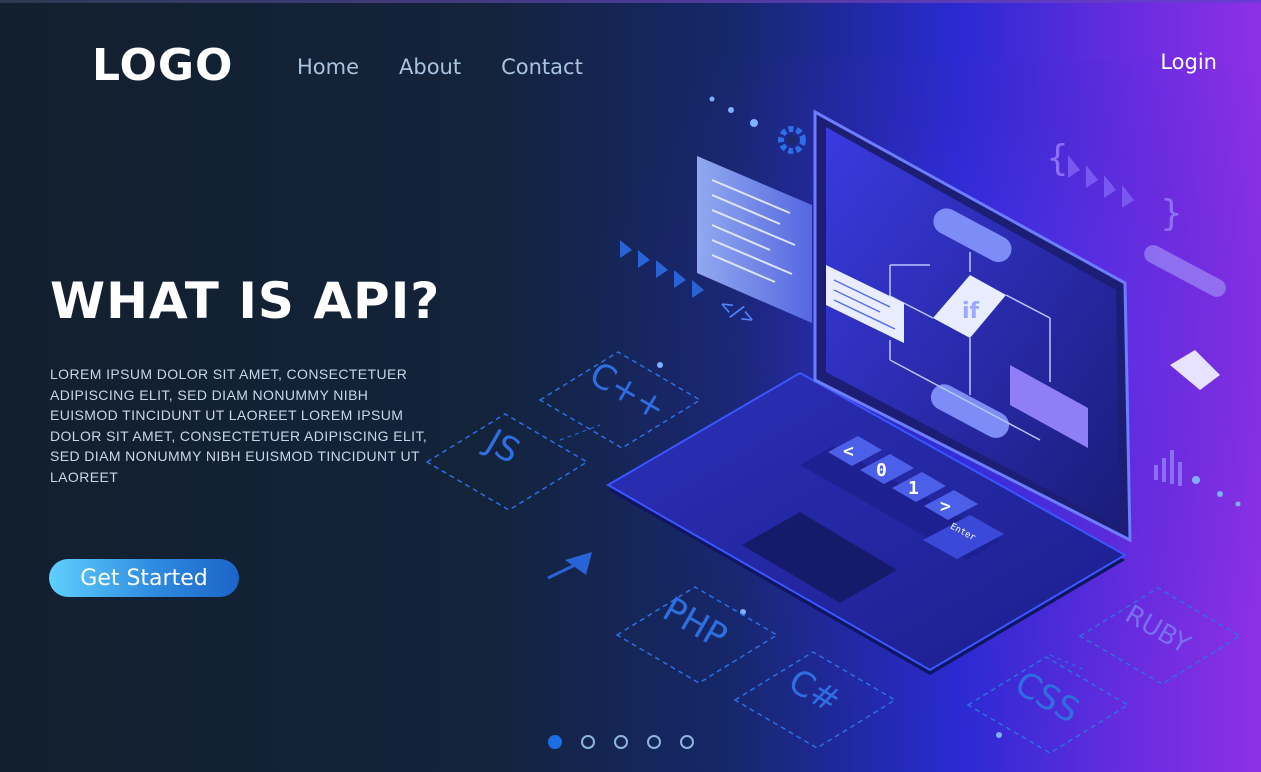  What do you see at coordinates (881, 470) in the screenshot?
I see `key-zero: 0` at bounding box center [881, 470].